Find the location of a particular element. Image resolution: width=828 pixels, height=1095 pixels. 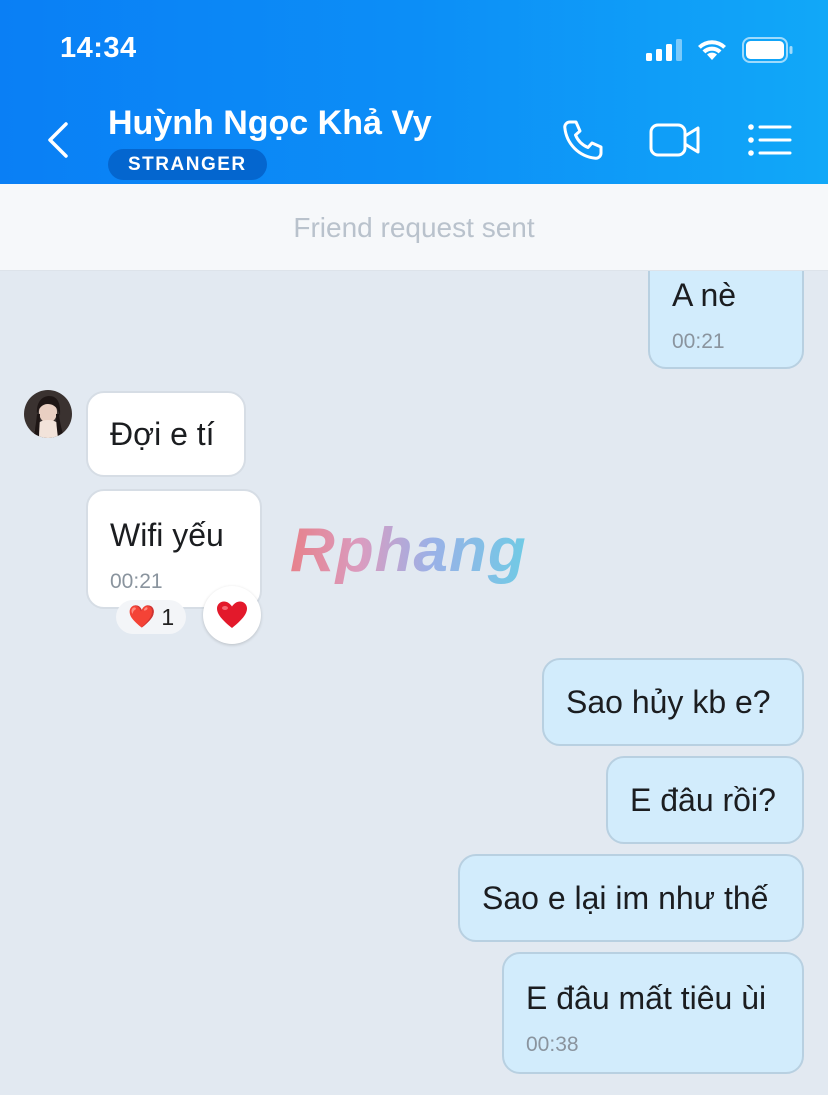

back-icon is located at coordinates (58, 140).